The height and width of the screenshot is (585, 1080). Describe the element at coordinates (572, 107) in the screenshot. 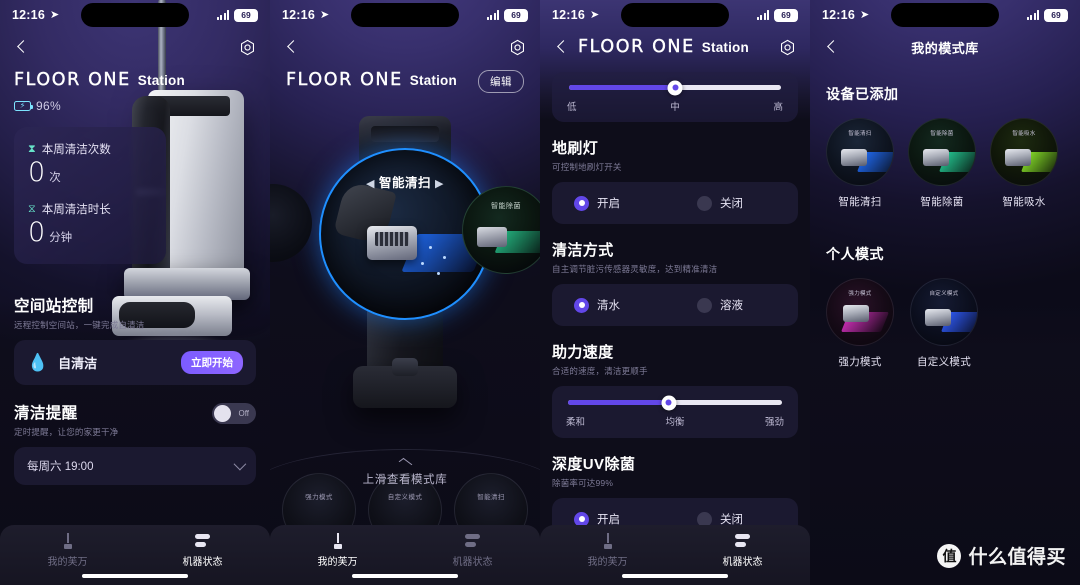

I see `slider-label-low: 低` at that location.